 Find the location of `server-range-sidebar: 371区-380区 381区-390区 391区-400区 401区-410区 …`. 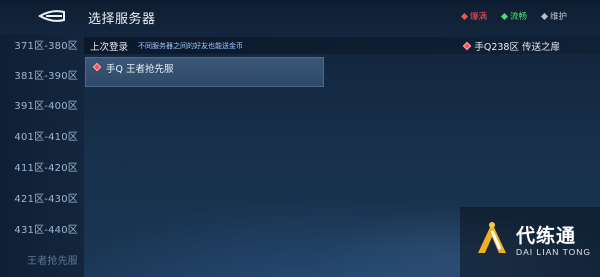

server-range-sidebar: 371区-380区 381区-390区 391区-400区 401区-410区 … is located at coordinates (42, 155).